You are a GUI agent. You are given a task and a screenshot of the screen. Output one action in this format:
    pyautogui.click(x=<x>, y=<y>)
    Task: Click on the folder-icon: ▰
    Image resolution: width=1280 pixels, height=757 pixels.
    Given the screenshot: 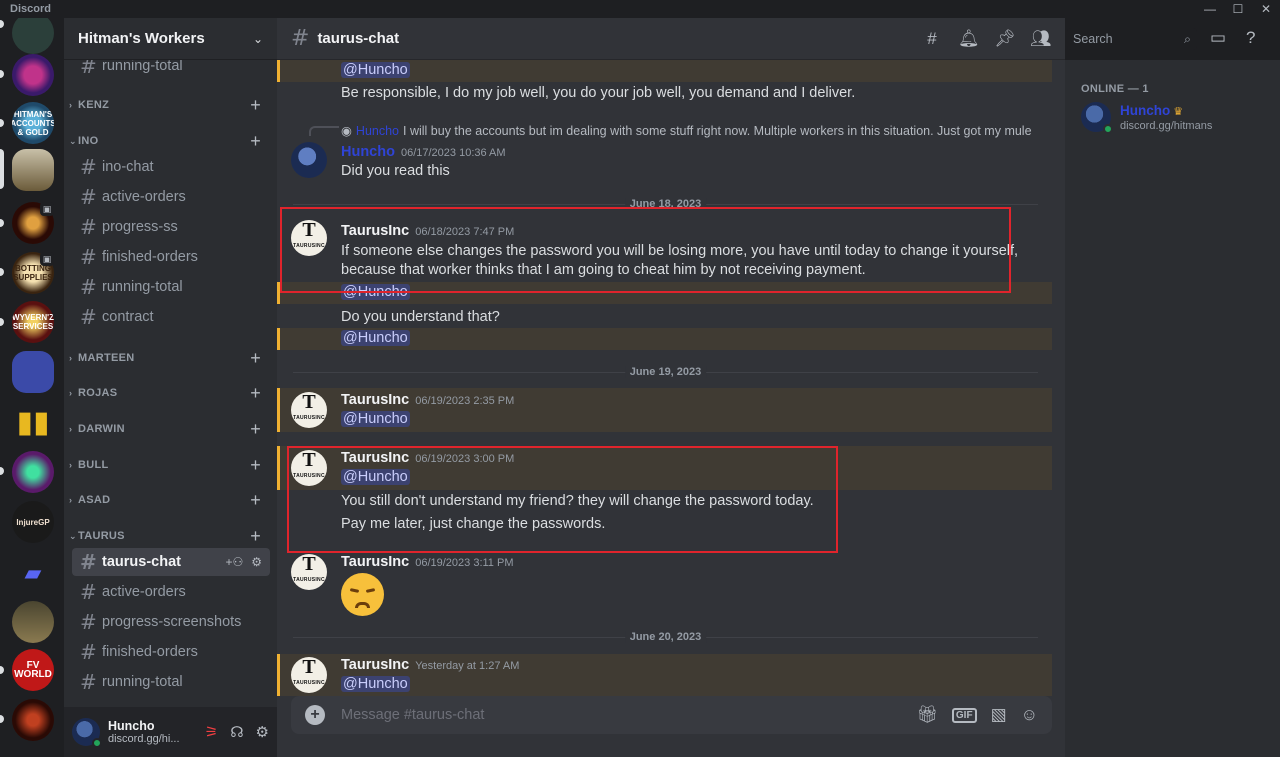 What is the action you would take?
    pyautogui.click(x=33, y=572)
    